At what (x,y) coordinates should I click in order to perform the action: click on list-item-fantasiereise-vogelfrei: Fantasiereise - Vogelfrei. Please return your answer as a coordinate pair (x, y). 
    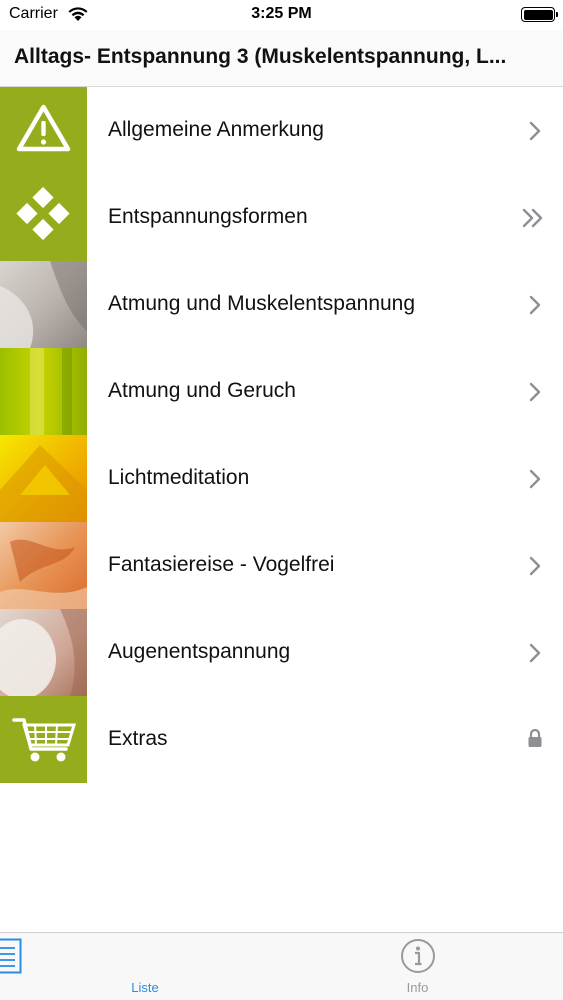
    Looking at the image, I should click on (281, 565).